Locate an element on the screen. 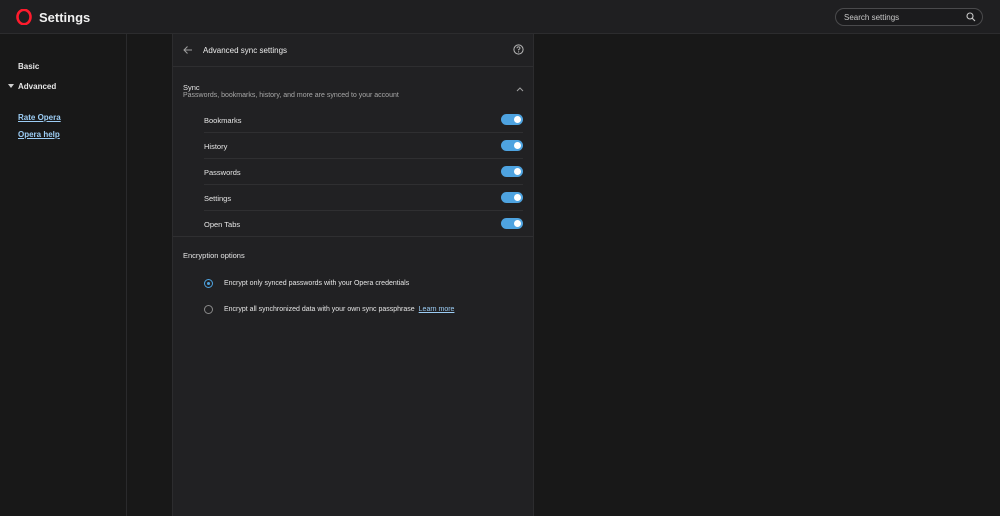 This screenshot has height=516, width=1000. opera-help-link: Opera help is located at coordinates (39, 134).